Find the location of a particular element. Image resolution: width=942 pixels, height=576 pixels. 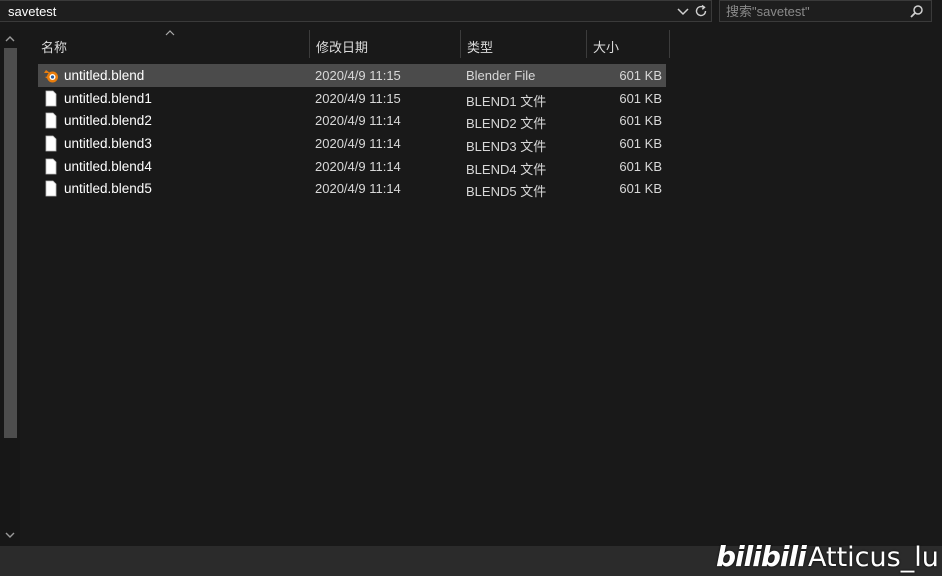

file-name: untitled.blend5 is located at coordinates (108, 189).